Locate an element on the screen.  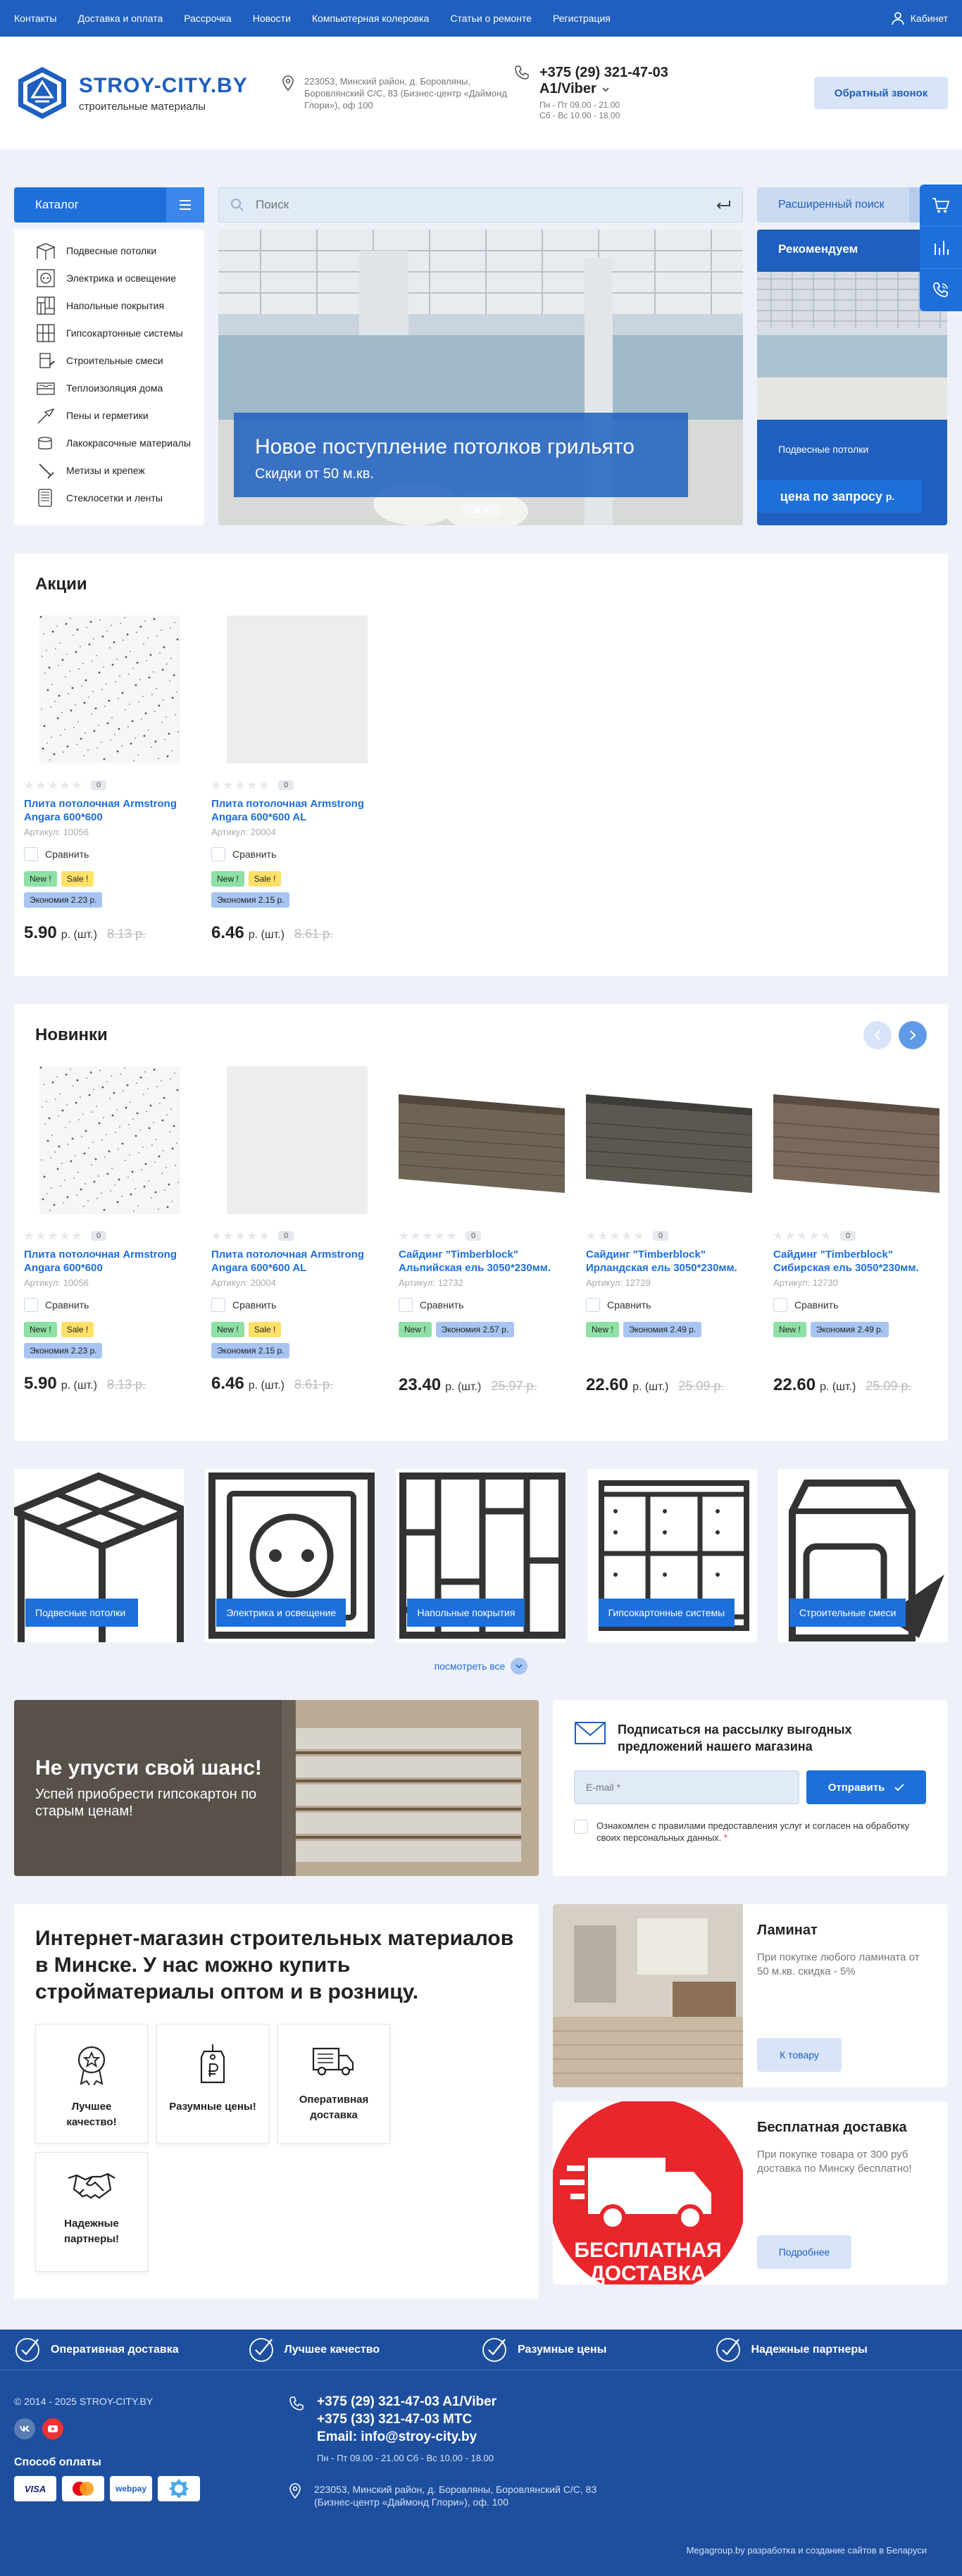
top-link-tinting: Компьютерная колеровка is located at coordinates (370, 18).